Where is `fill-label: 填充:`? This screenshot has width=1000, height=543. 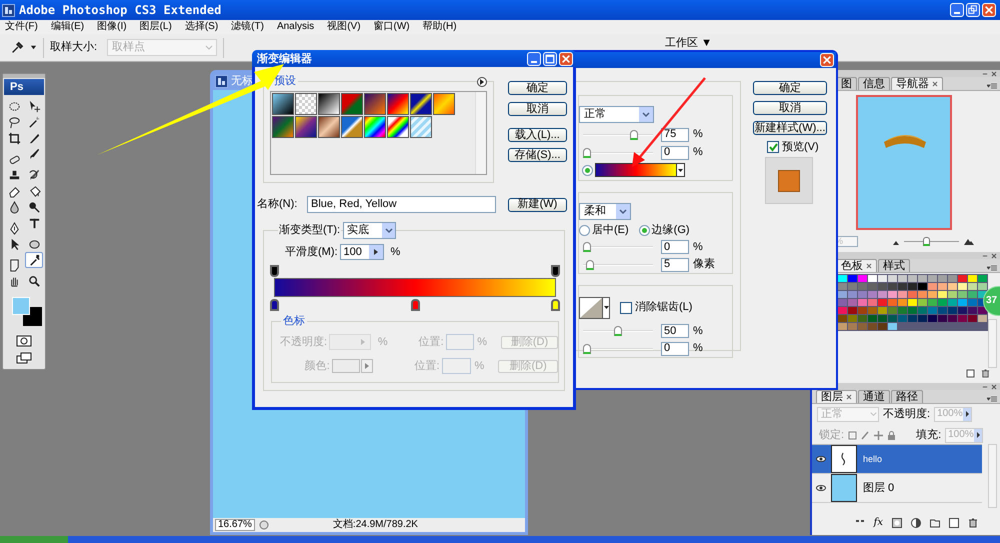 fill-label: 填充: is located at coordinates (929, 435).